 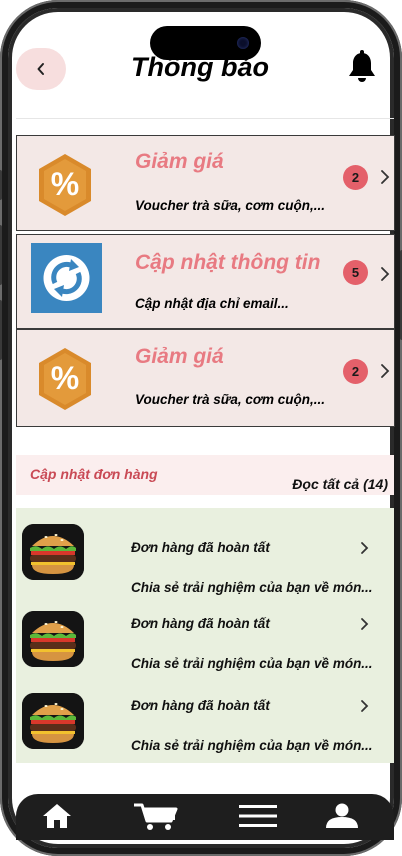 I want to click on section-title: Cập nhật đơn hàng, so click(x=94, y=474).